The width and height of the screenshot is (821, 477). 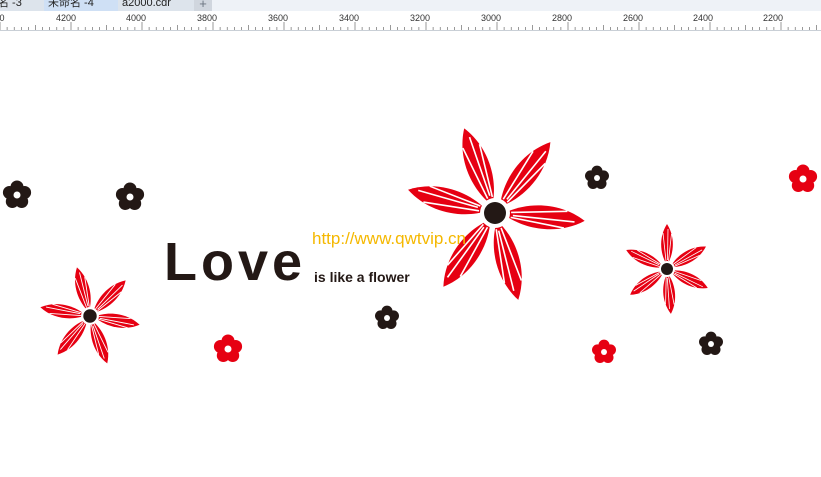 I want to click on tab-untitled-3: 名 -3, so click(x=22, y=5).